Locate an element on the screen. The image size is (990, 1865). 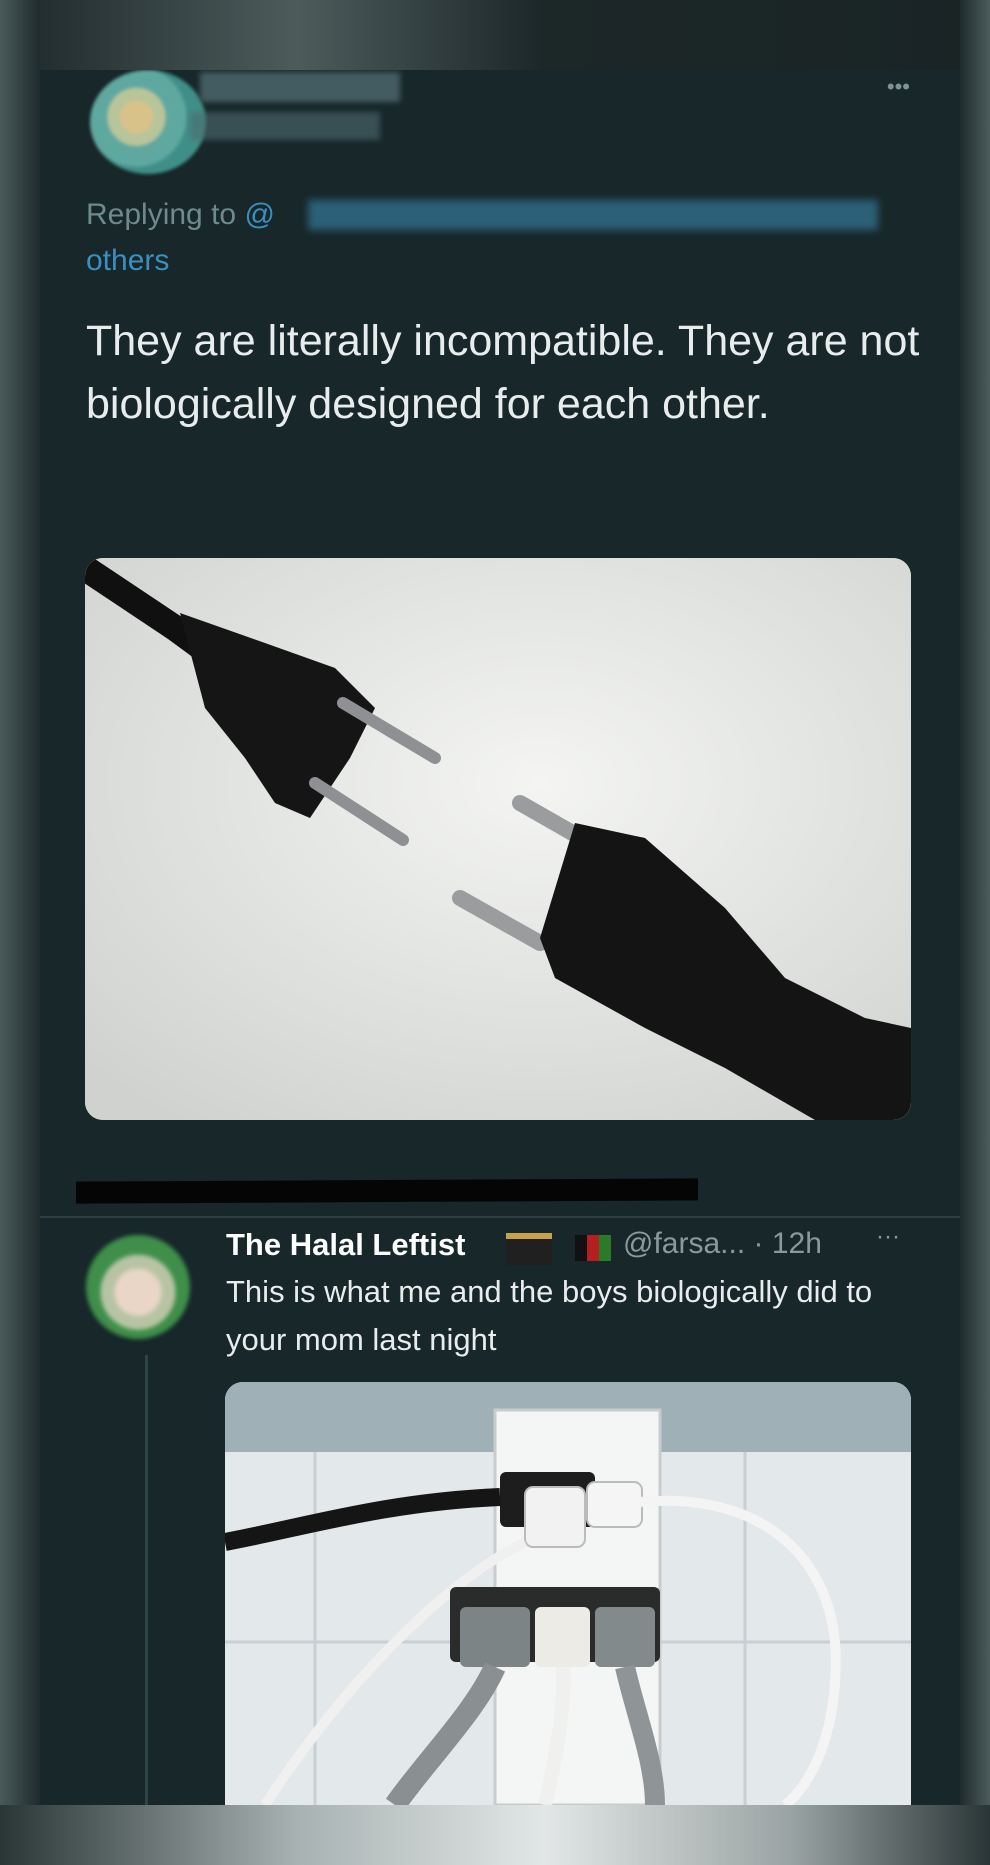
redaction-bar is located at coordinates (387, 1191).